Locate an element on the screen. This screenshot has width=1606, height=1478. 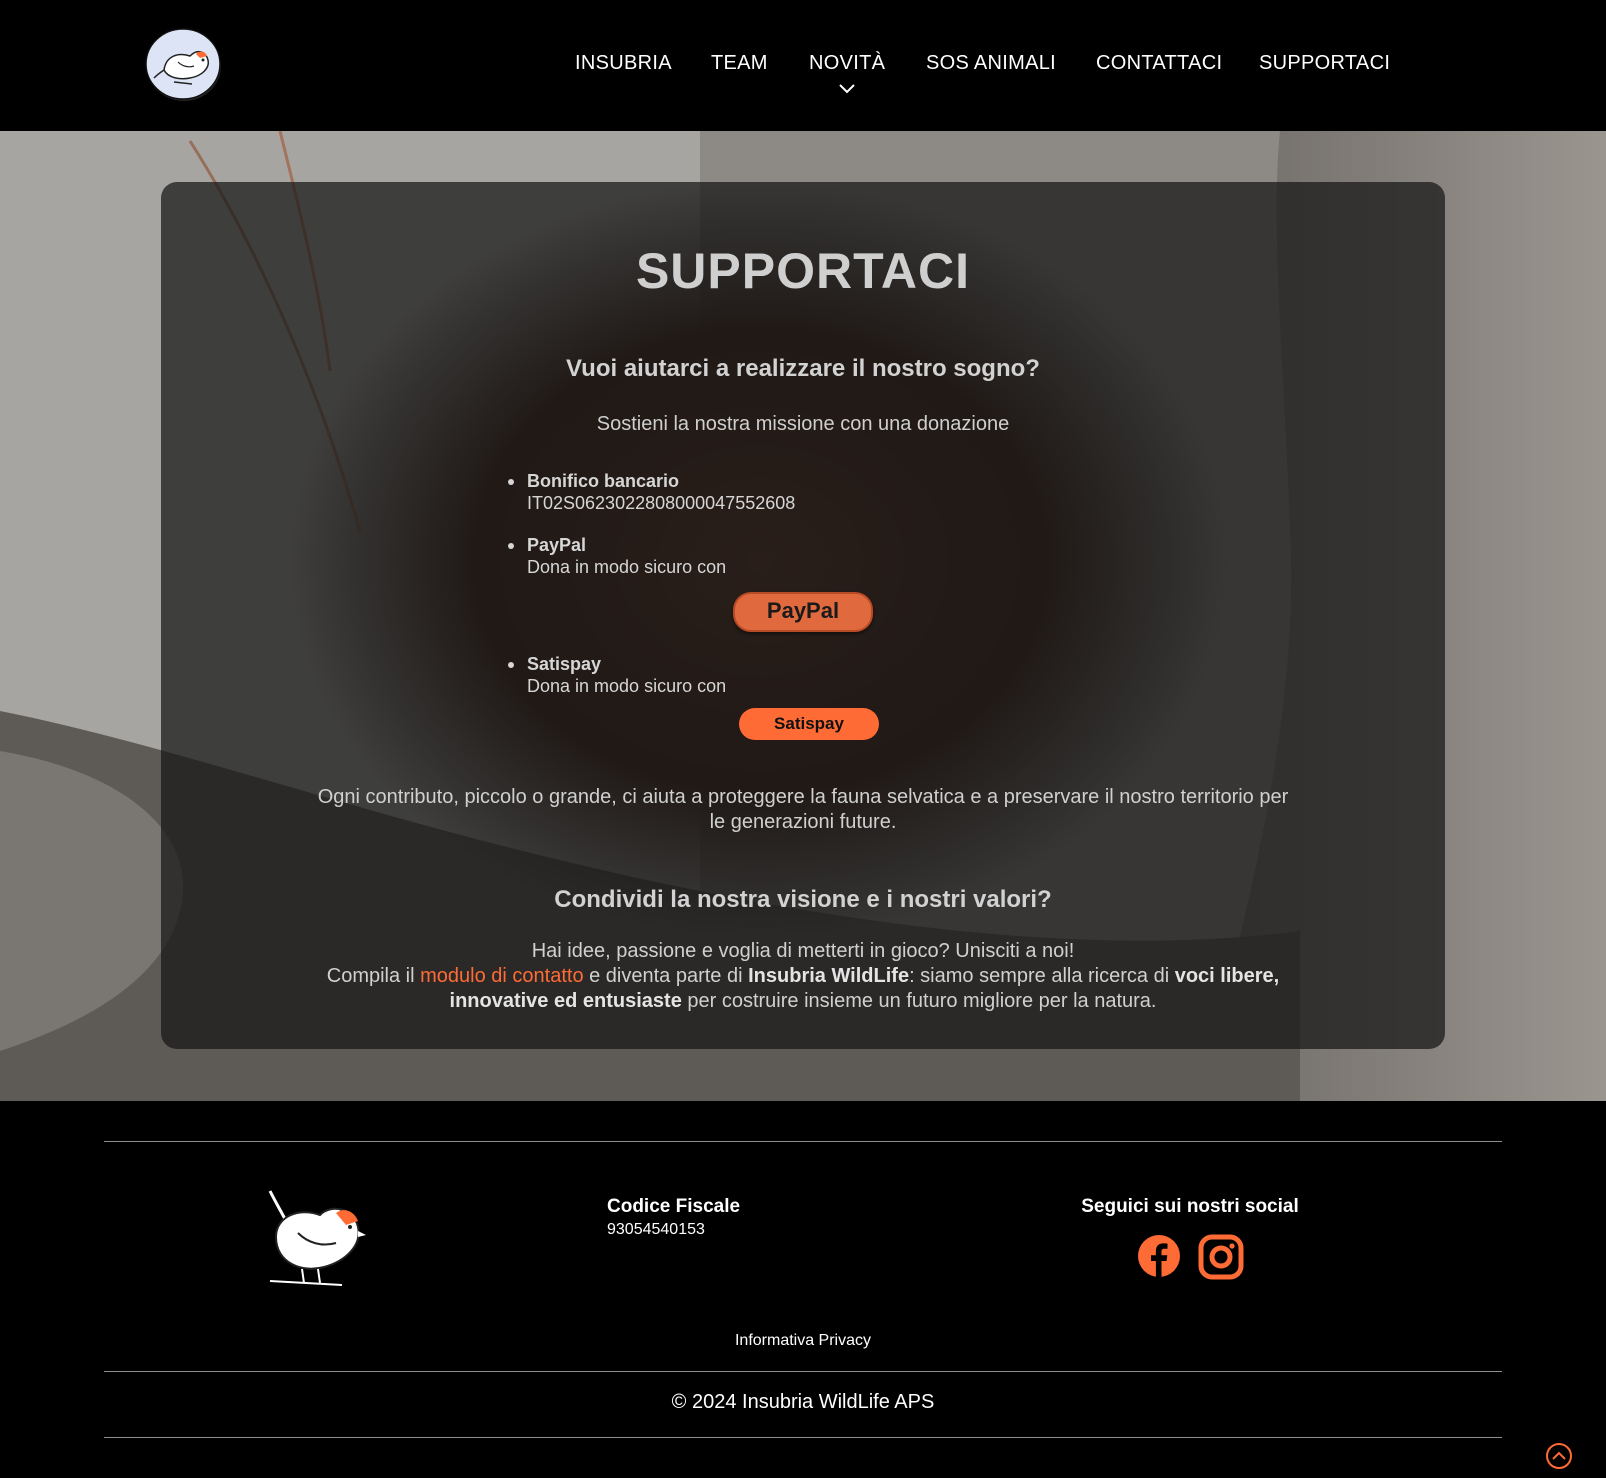
nav-item-contattaci: CONTATTACI is located at coordinates (1159, 63).